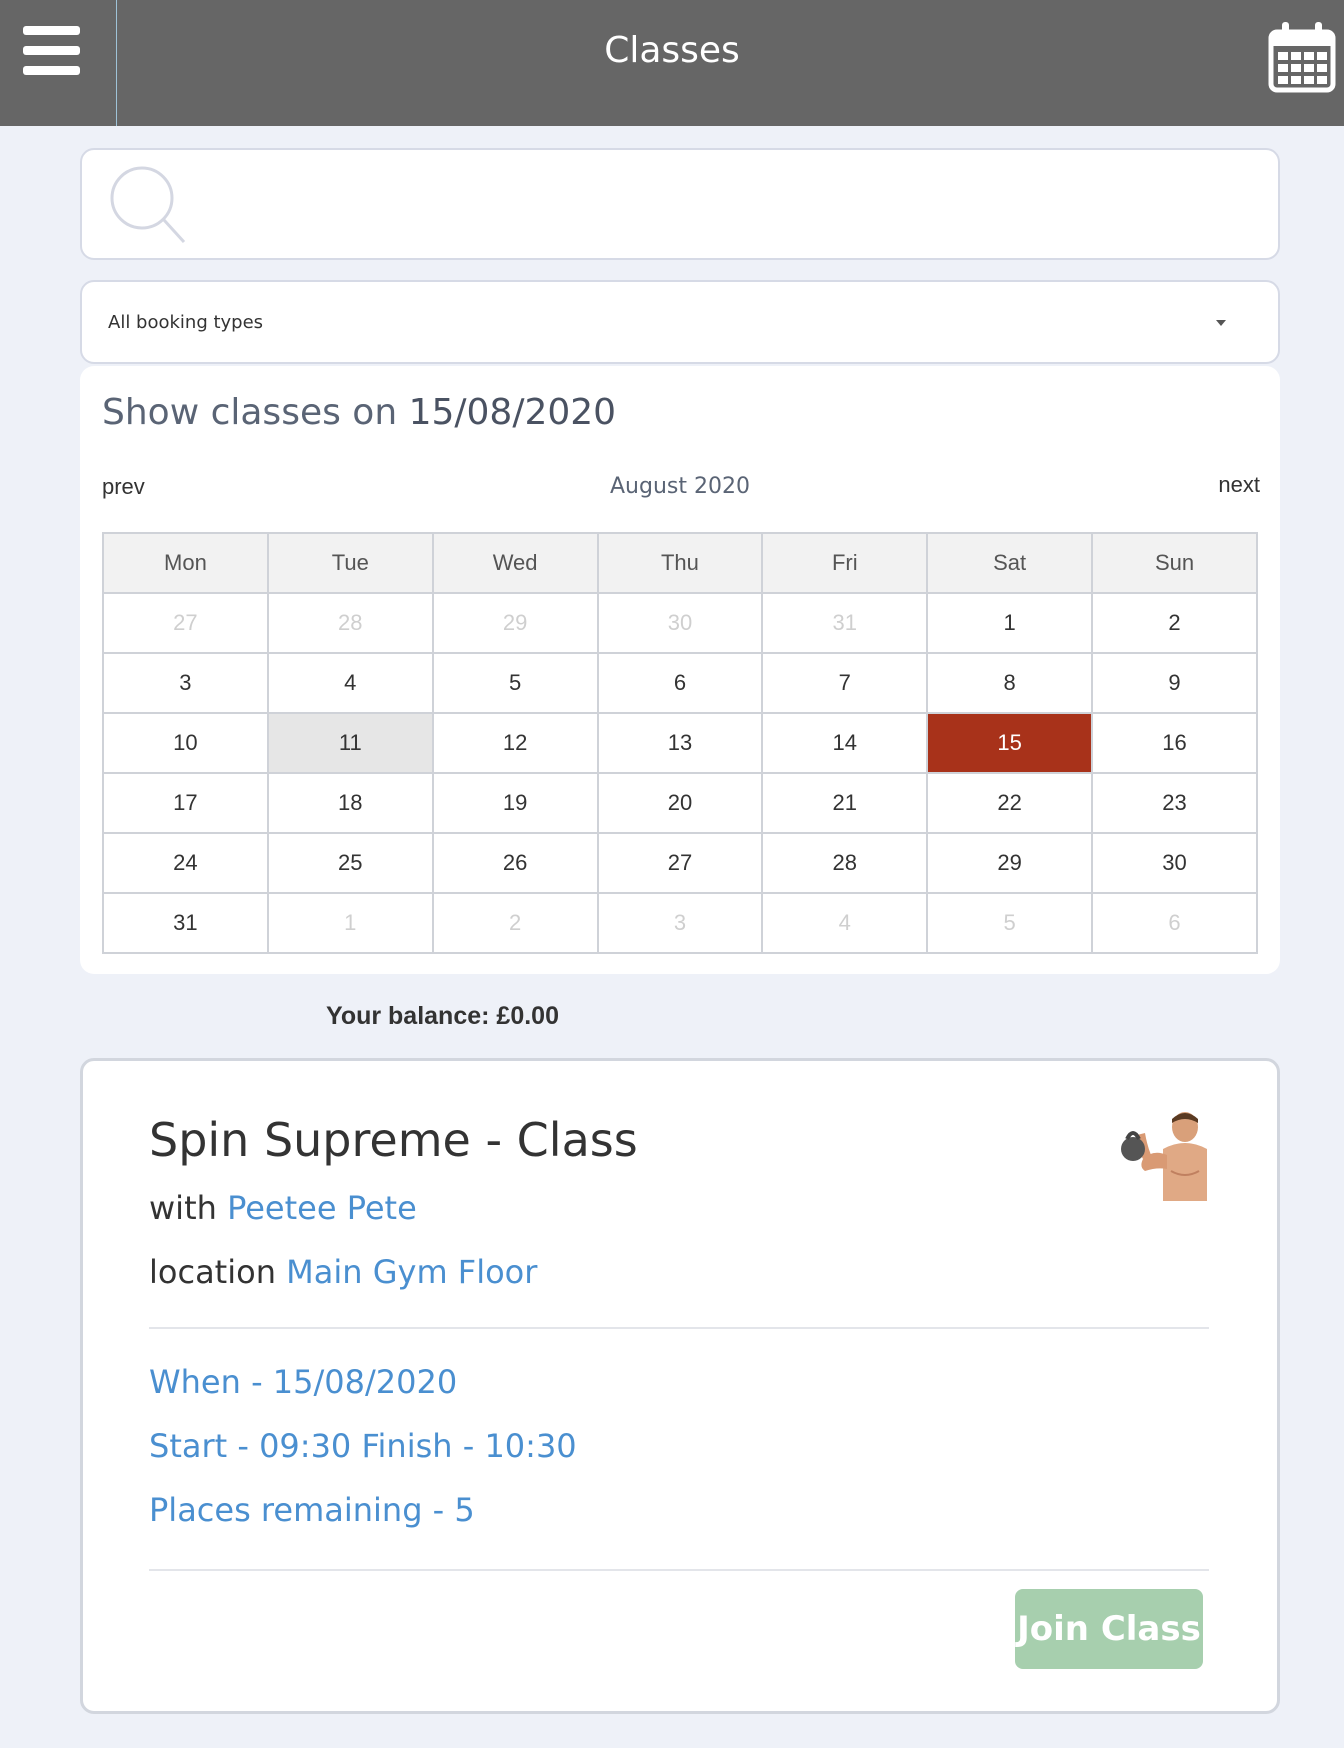 This screenshot has width=1344, height=1748. I want to click on calendar-day-other-month: 6, so click(1174, 923).